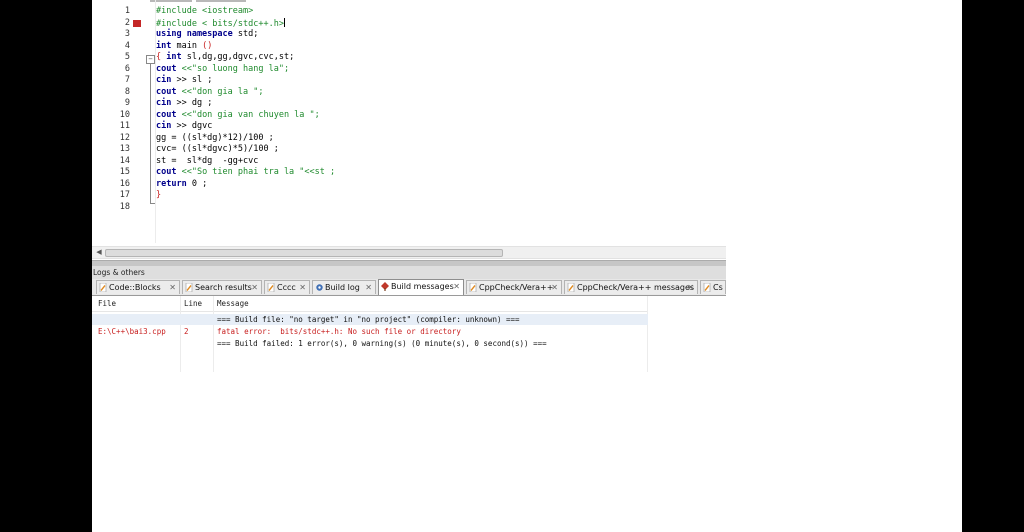 The width and height of the screenshot is (1024, 532). I want to click on line-number: 7, so click(111, 81).